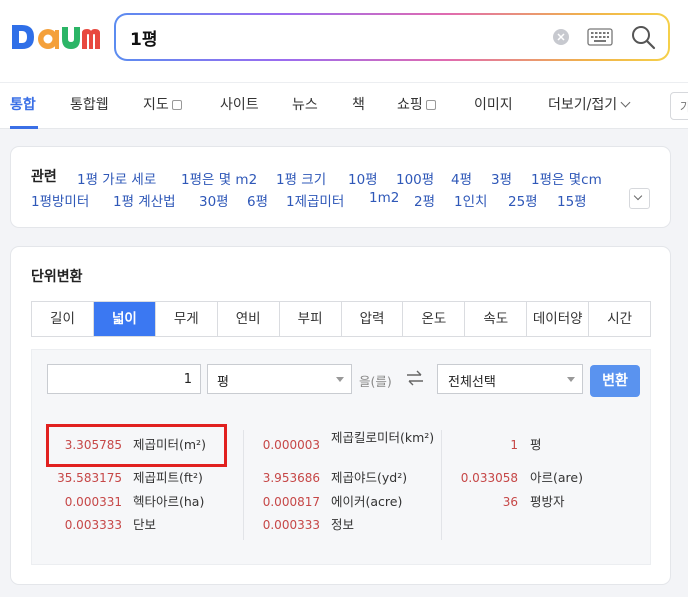  Describe the element at coordinates (239, 104) in the screenshot. I see `tab-site: 사이트` at that location.